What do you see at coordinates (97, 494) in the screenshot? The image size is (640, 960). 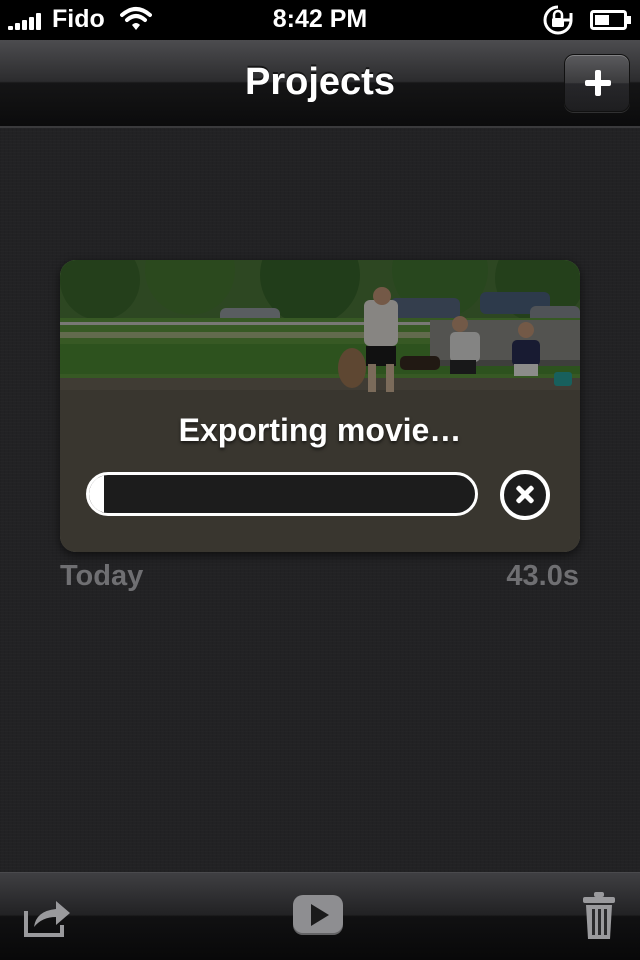 I see `export-progress-fill` at bounding box center [97, 494].